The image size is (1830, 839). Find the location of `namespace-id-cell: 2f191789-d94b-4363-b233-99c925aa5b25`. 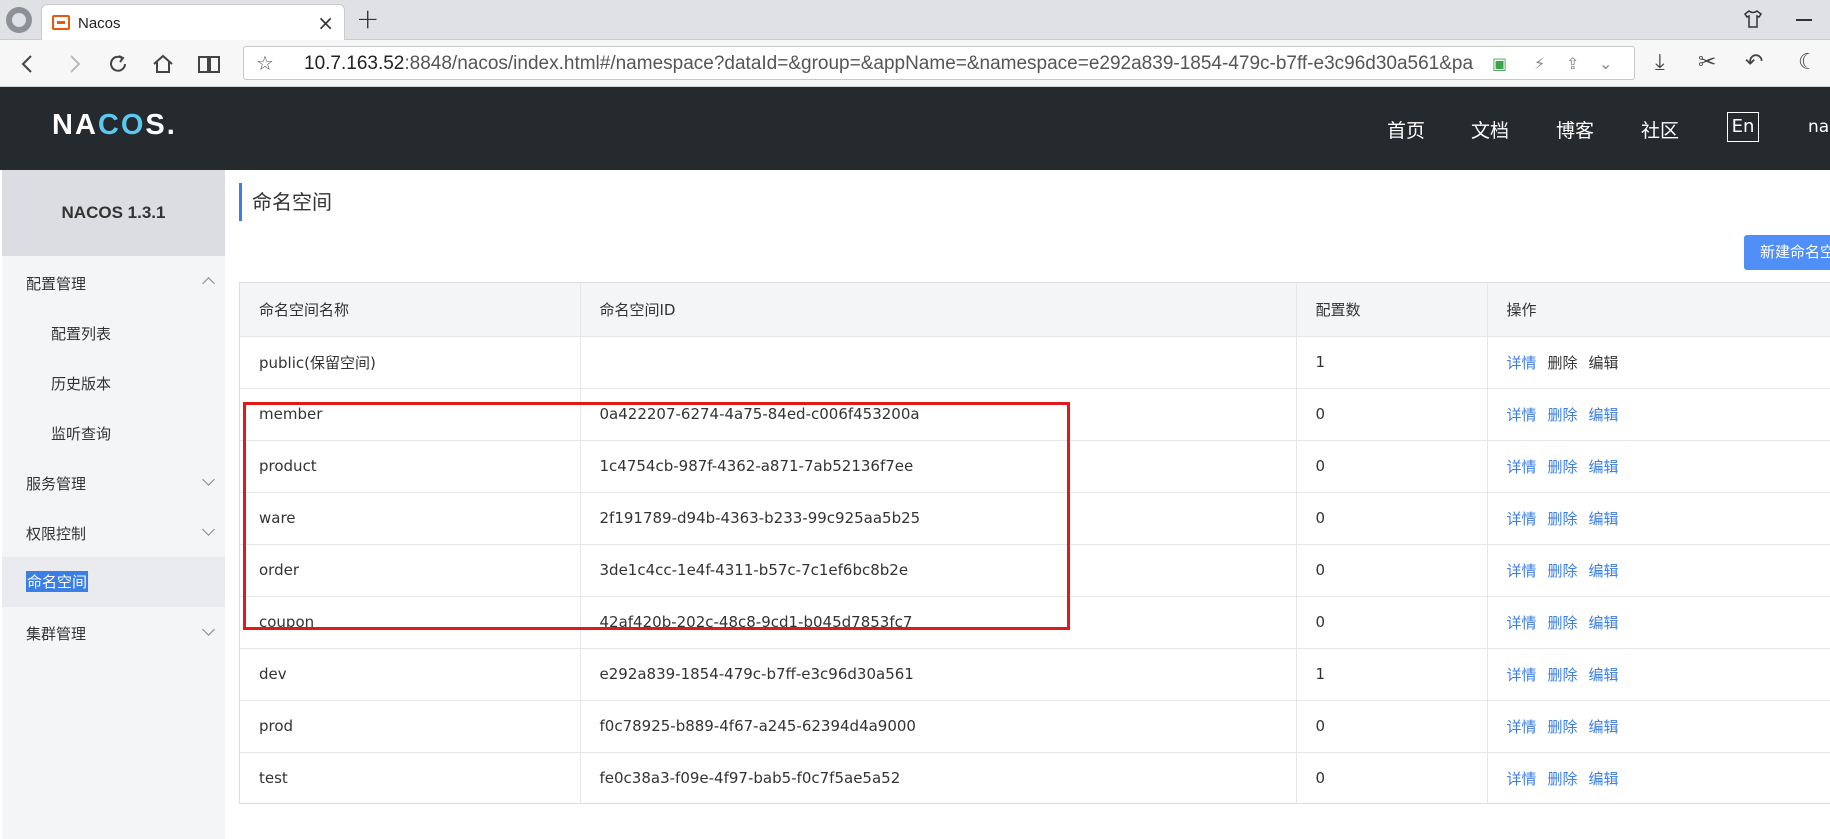

namespace-id-cell: 2f191789-d94b-4363-b233-99c925aa5b25 is located at coordinates (937, 518).